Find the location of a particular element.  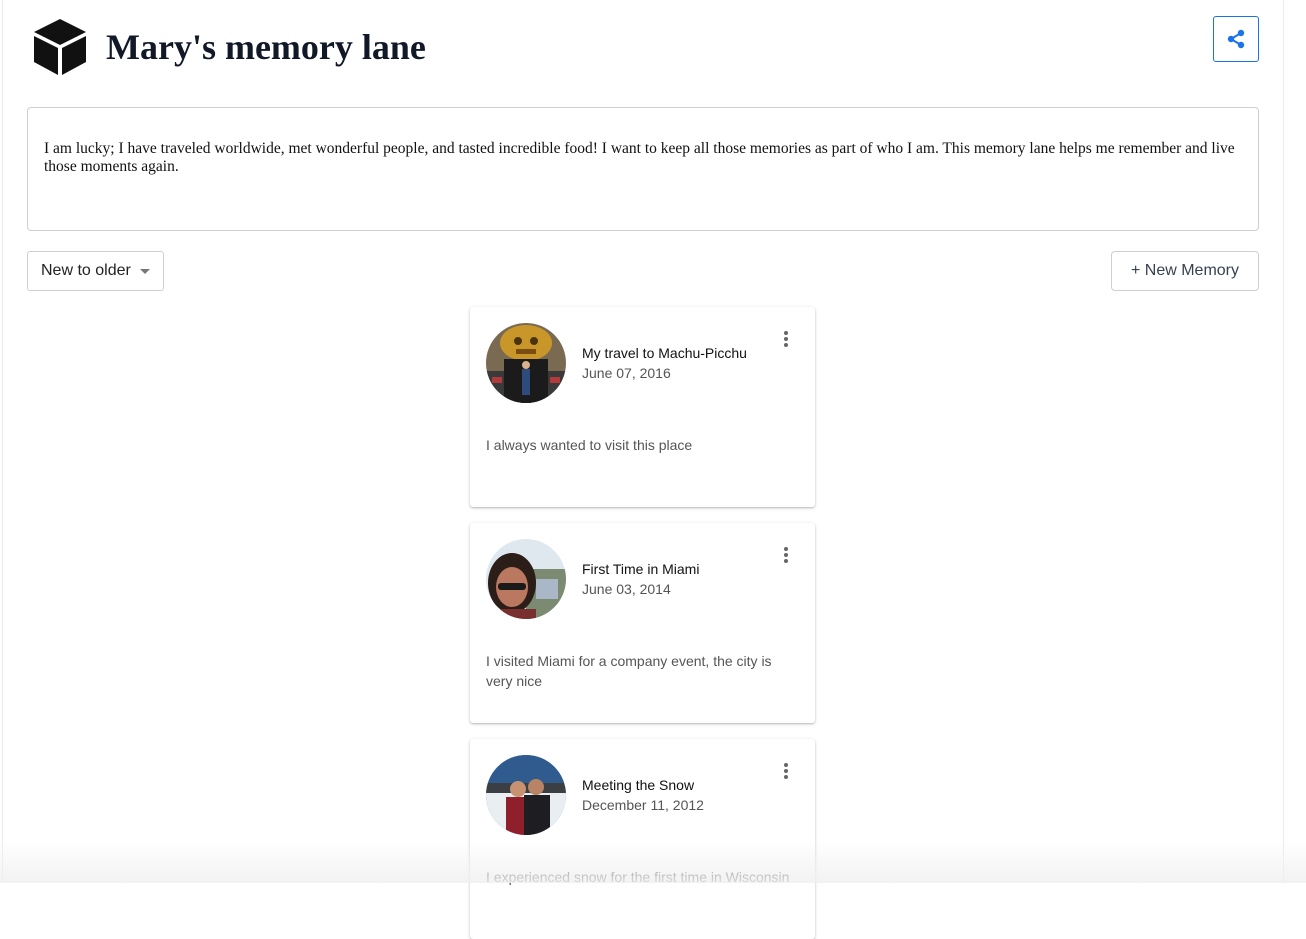

memory-description: I always wanted to visit this place is located at coordinates (589, 445).